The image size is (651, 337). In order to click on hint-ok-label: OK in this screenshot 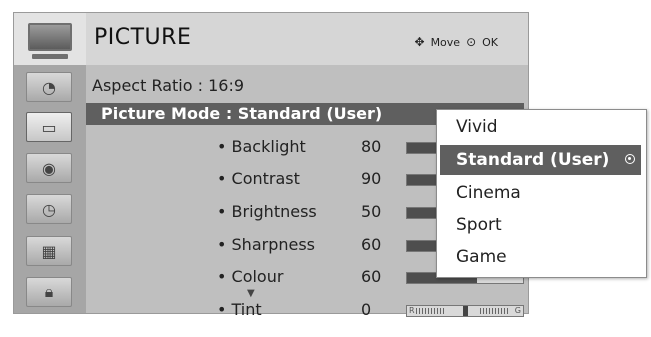, I will do `click(490, 42)`.